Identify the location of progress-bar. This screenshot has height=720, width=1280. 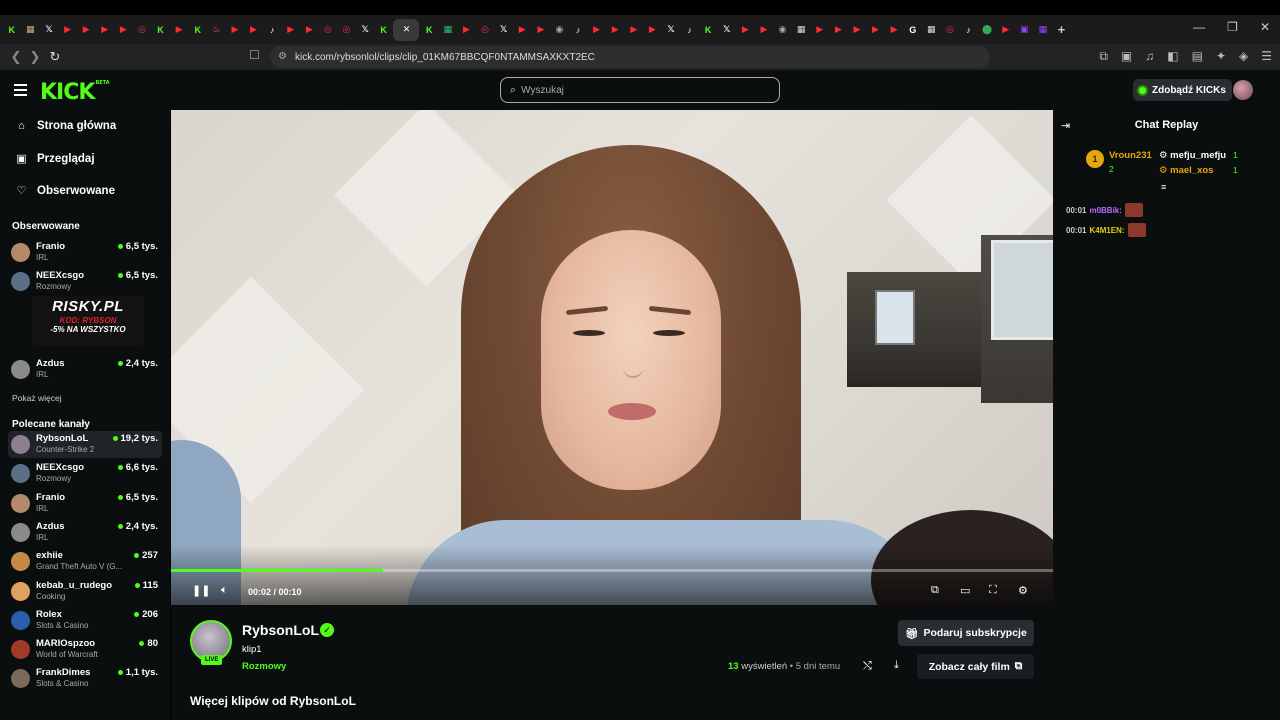
(612, 570).